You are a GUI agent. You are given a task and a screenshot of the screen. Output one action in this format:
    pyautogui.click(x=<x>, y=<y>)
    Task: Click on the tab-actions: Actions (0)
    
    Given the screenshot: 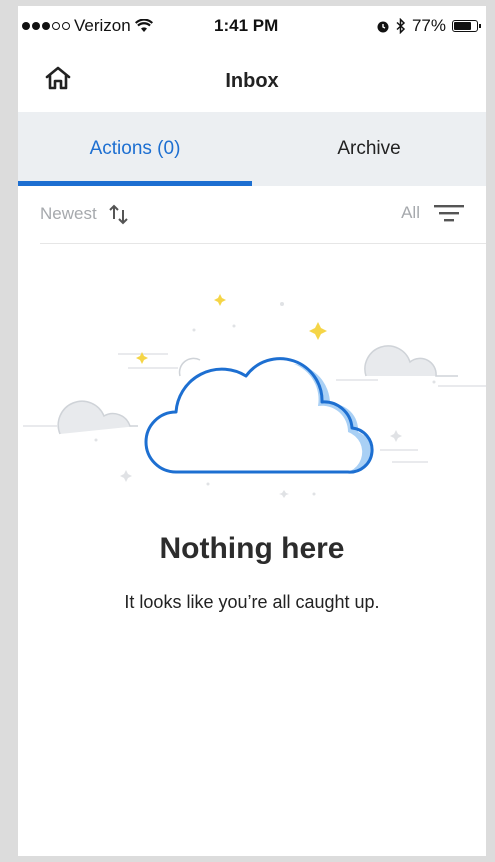 What is the action you would take?
    pyautogui.click(x=135, y=149)
    